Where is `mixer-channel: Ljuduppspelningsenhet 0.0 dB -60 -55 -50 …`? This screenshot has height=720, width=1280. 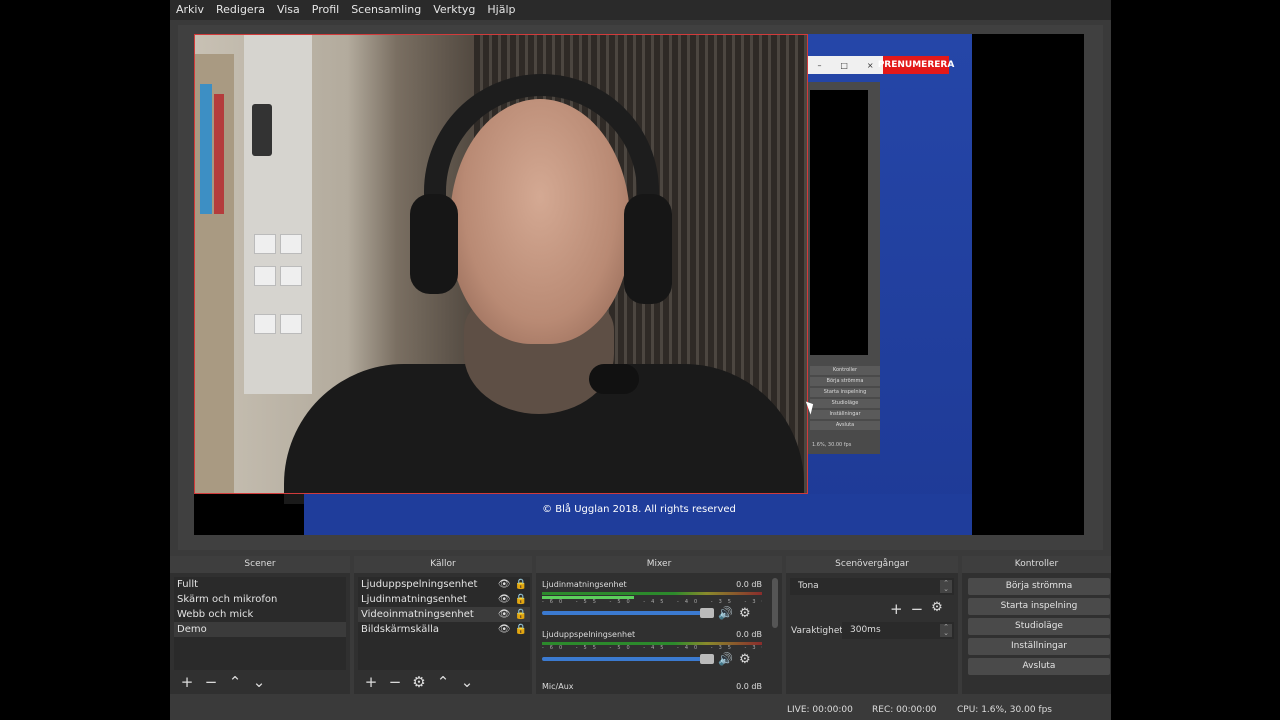
mixer-channel: Ljuduppspelningsenhet 0.0 dB -60 -55 -50 … is located at coordinates (652, 648).